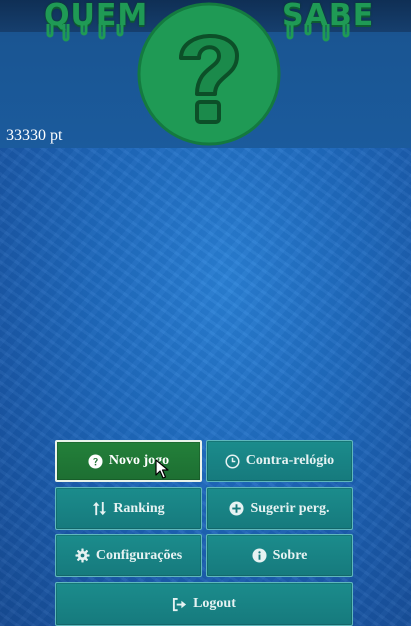  I want to click on sort-arrows-icon, so click(100, 508).